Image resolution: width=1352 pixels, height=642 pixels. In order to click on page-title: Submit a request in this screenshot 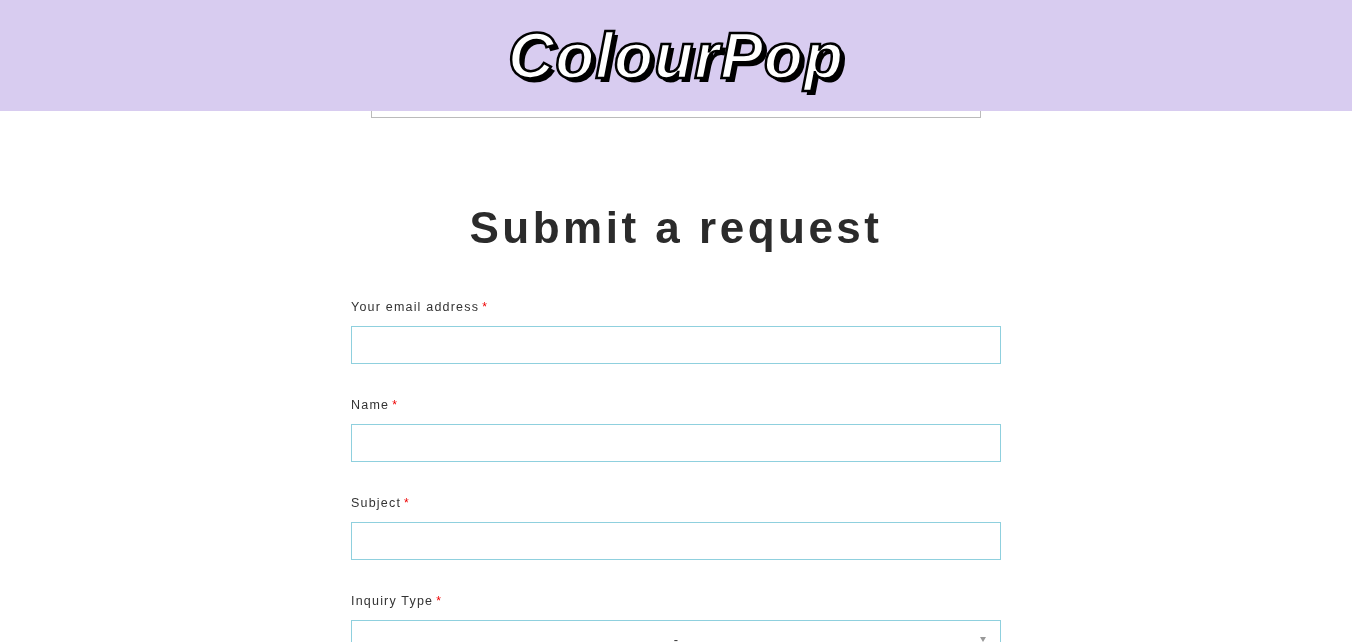, I will do `click(676, 228)`.